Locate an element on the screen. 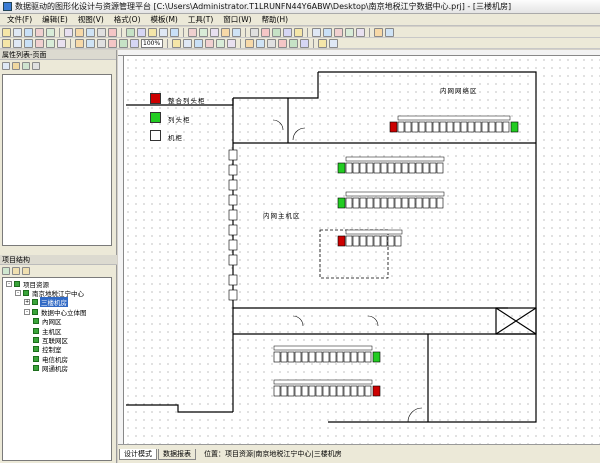 The image size is (600, 463). chart-icon is located at coordinates (192, 32).